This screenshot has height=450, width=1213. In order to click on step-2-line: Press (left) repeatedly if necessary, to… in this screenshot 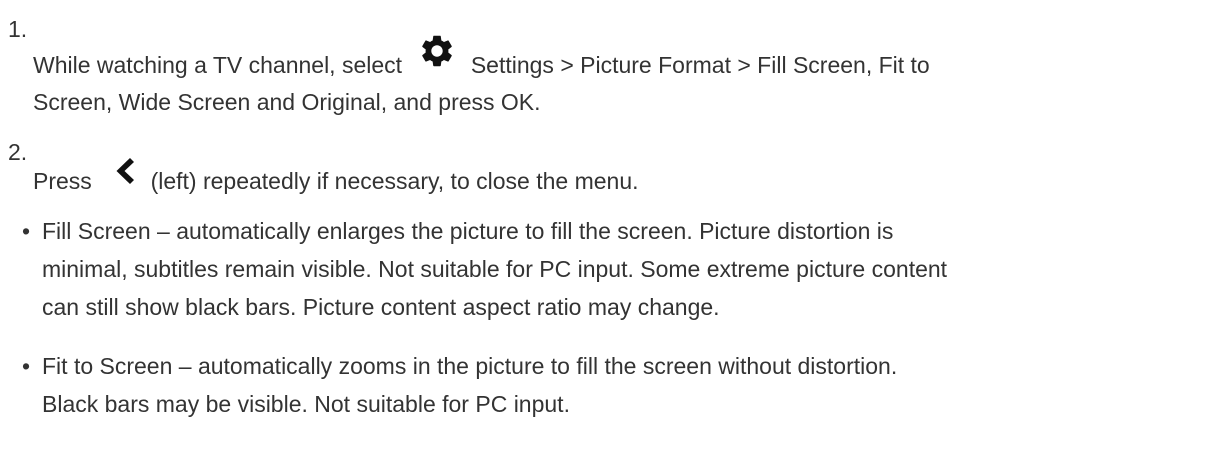, I will do `click(336, 179)`.